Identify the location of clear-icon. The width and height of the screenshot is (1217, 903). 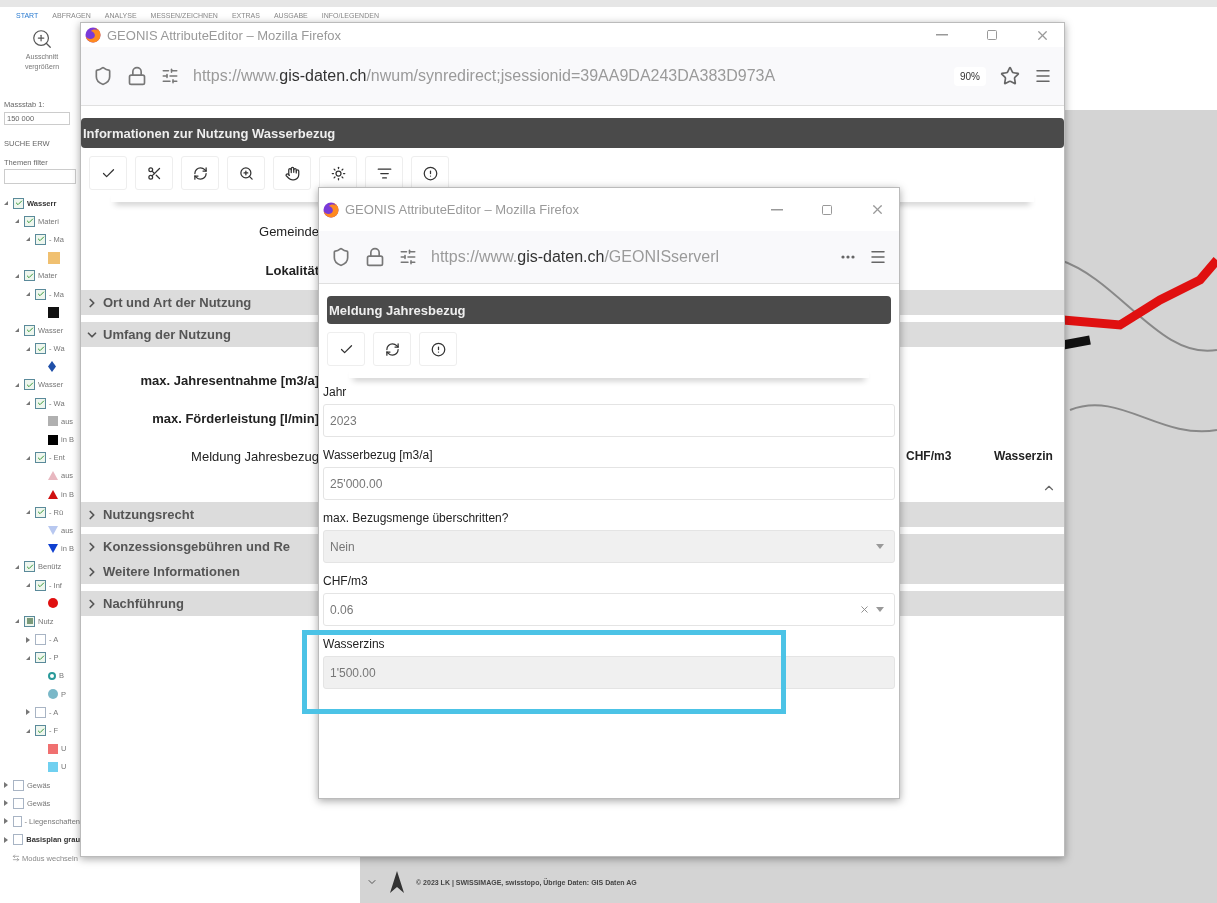
(864, 609).